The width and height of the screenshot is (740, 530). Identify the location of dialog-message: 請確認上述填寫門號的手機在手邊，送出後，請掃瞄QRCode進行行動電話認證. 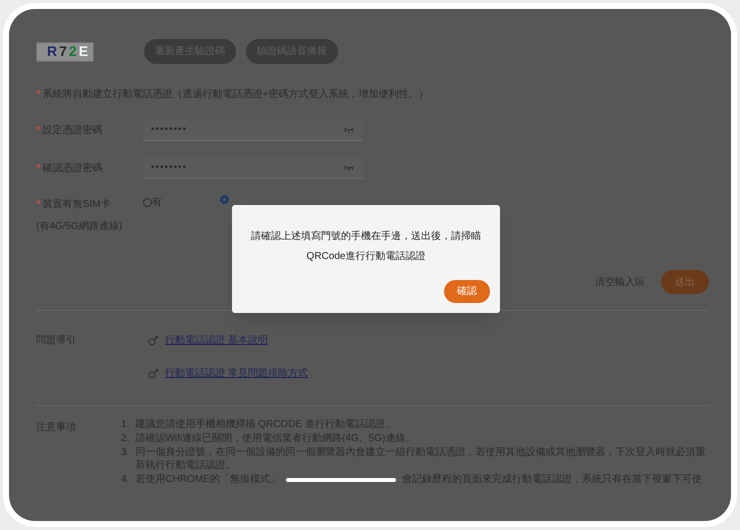
(366, 247).